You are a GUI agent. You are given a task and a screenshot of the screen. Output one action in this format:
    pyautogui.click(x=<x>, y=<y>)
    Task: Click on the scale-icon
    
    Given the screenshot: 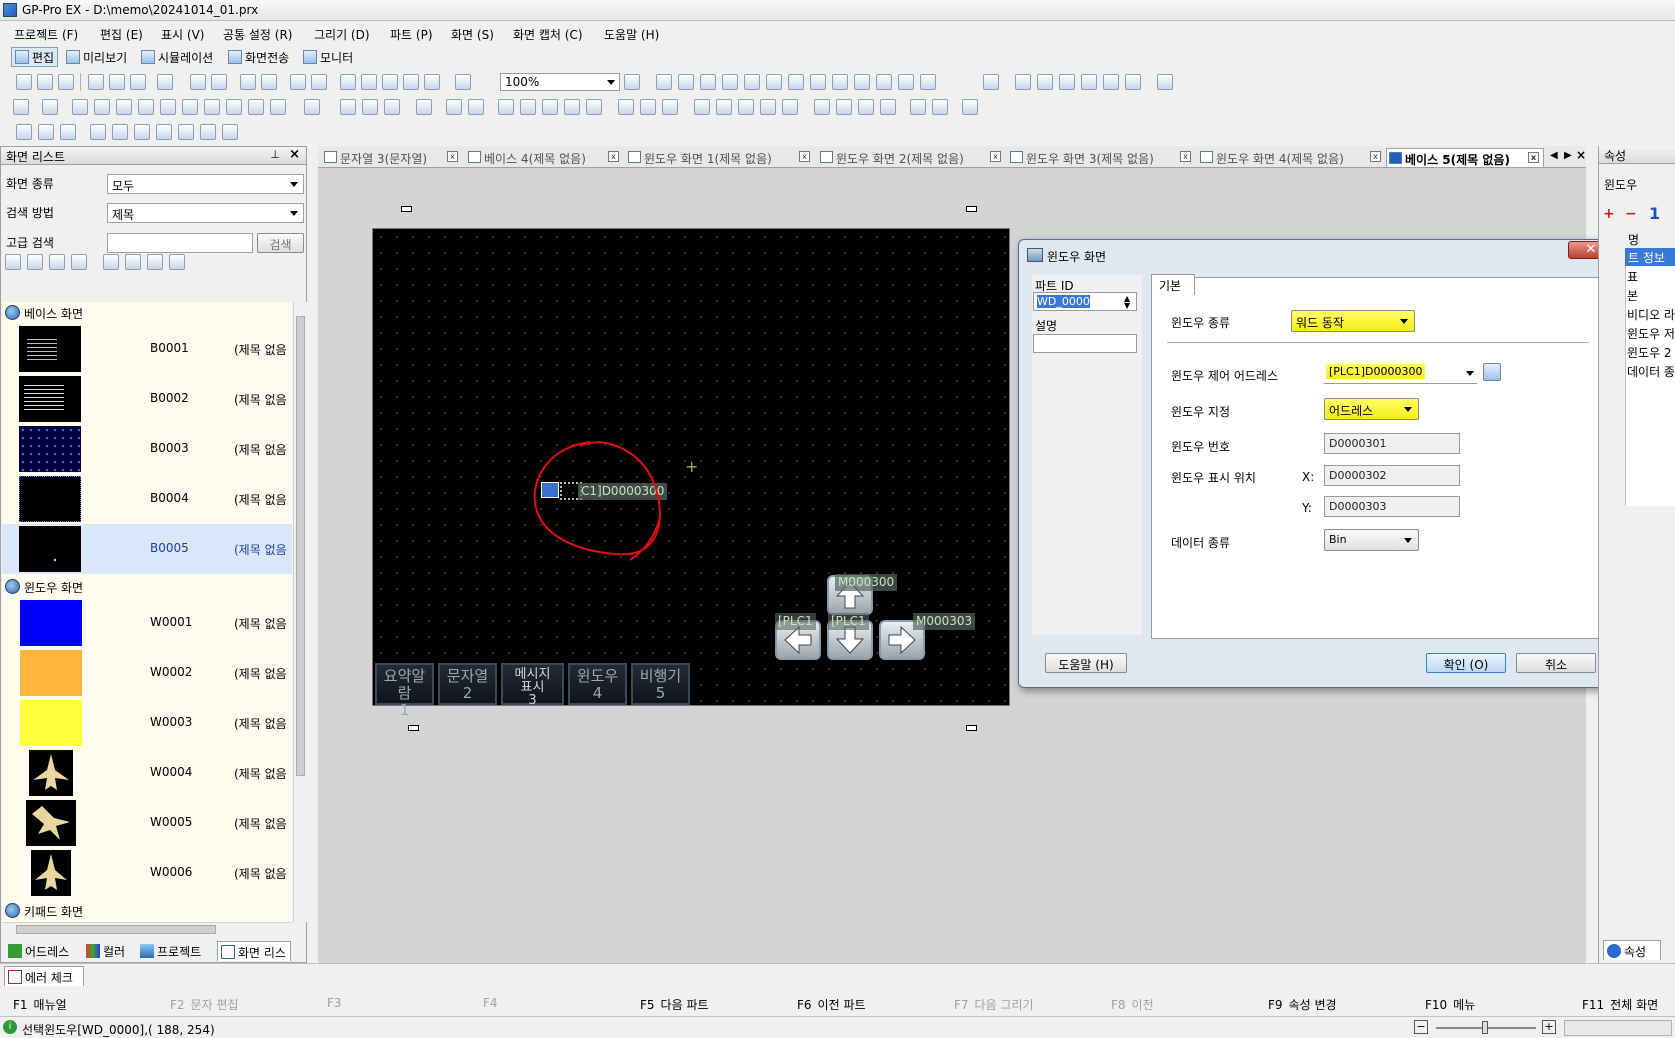 What is the action you would take?
    pyautogui.click(x=234, y=107)
    